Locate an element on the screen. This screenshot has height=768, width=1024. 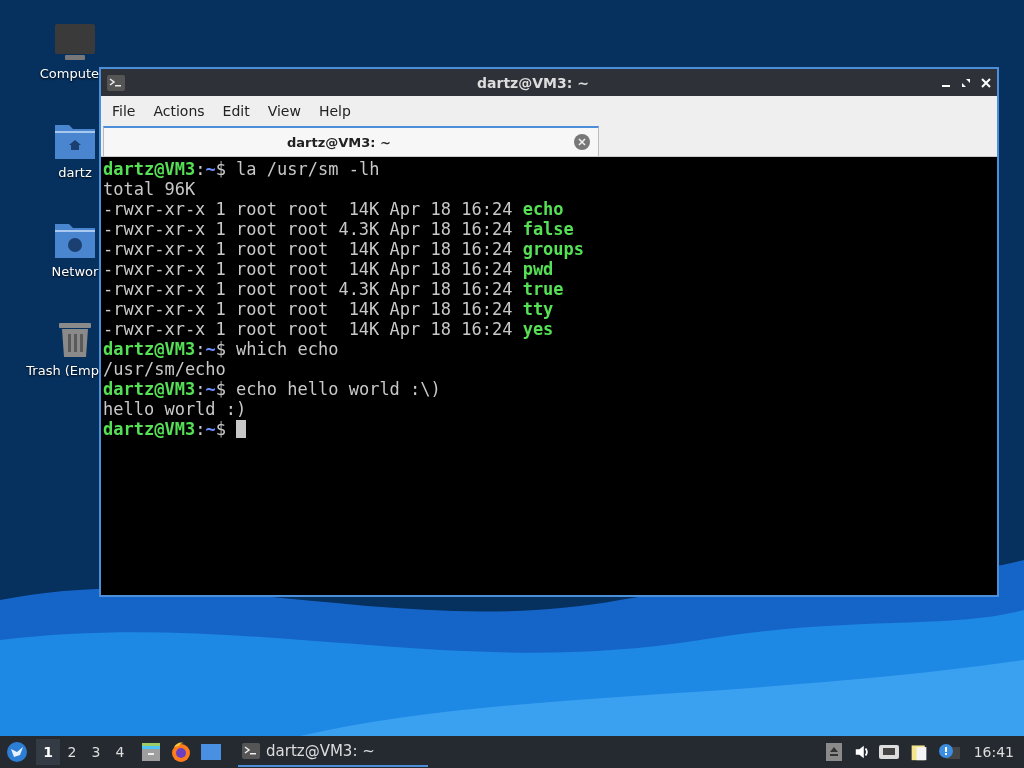
desktop-icon-label: dartz is located at coordinates (75, 172).